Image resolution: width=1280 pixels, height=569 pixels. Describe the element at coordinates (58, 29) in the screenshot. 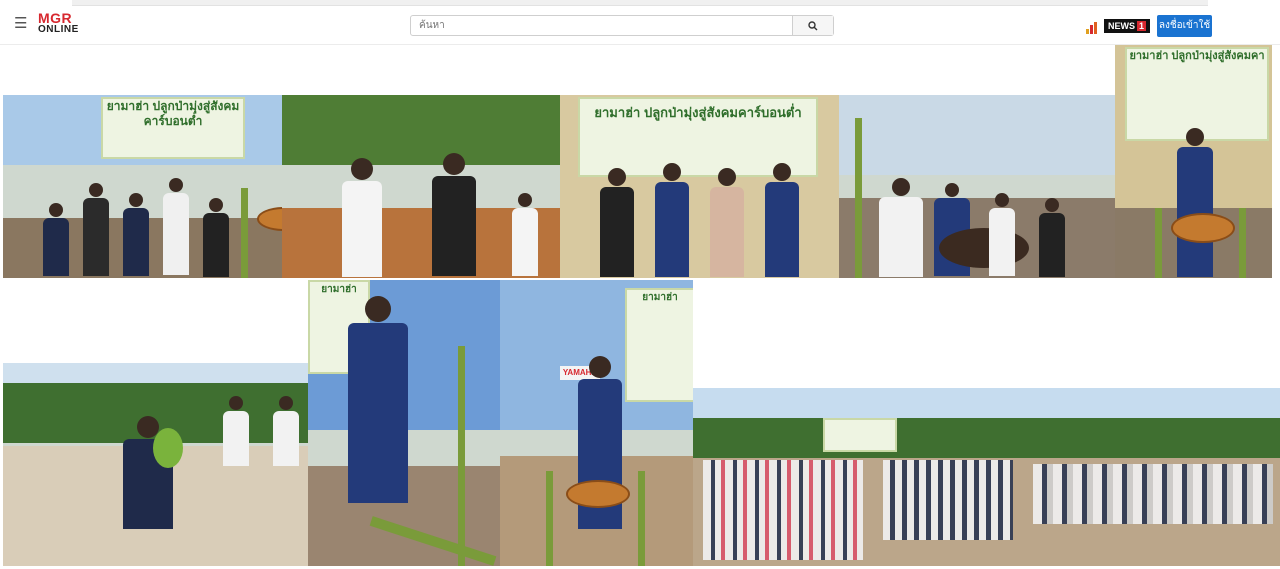

I see `logo-bottom-text: ONLINE` at that location.